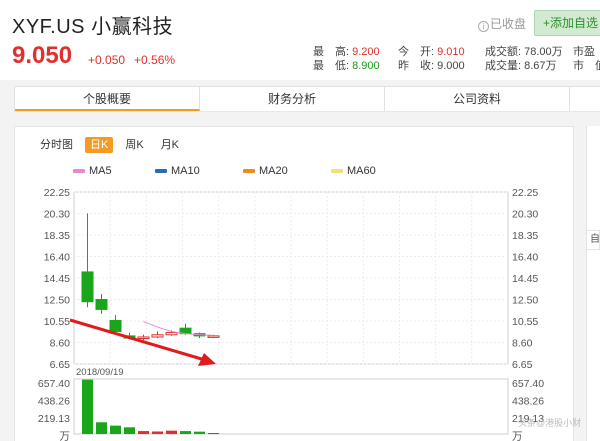 Image resolution: width=600 pixels, height=441 pixels. What do you see at coordinates (525, 322) in the screenshot?
I see `price-tick-right: 10.55` at bounding box center [525, 322].